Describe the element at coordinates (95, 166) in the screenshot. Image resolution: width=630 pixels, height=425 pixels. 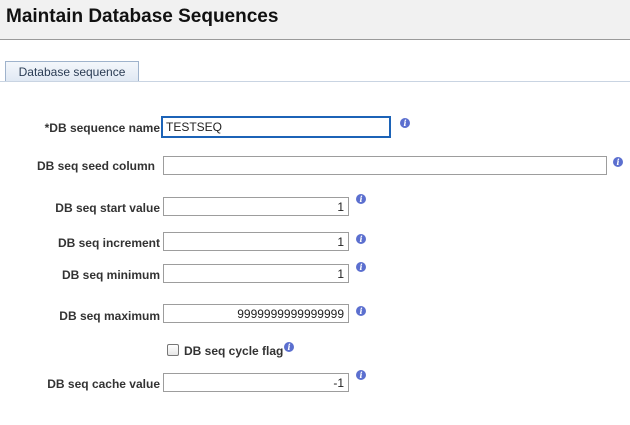
I see `seed-column-label: DB seq seed column` at that location.